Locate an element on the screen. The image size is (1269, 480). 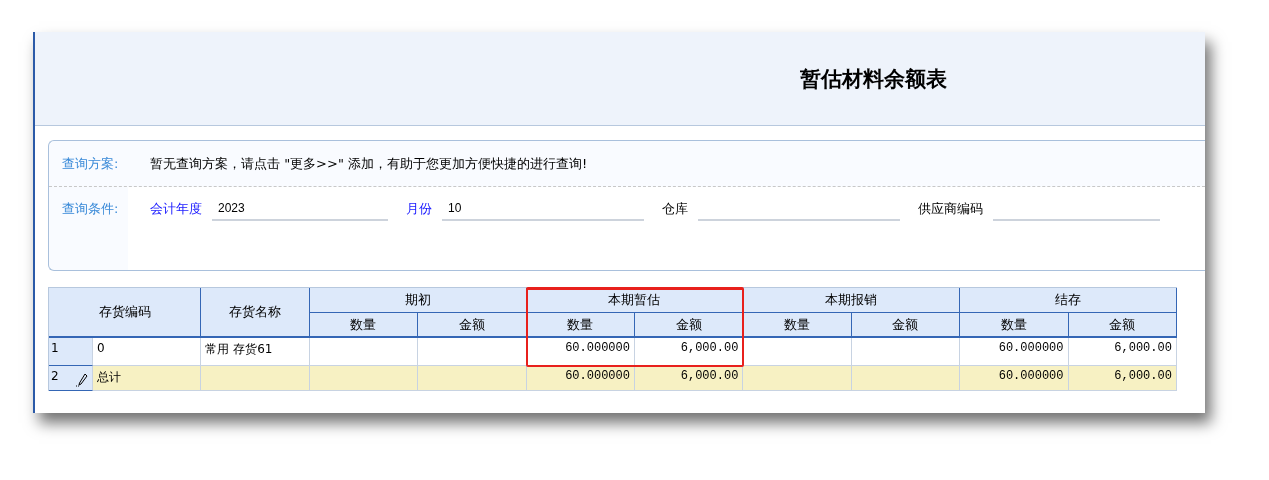
table-cell: 总计 is located at coordinates (147, 378).